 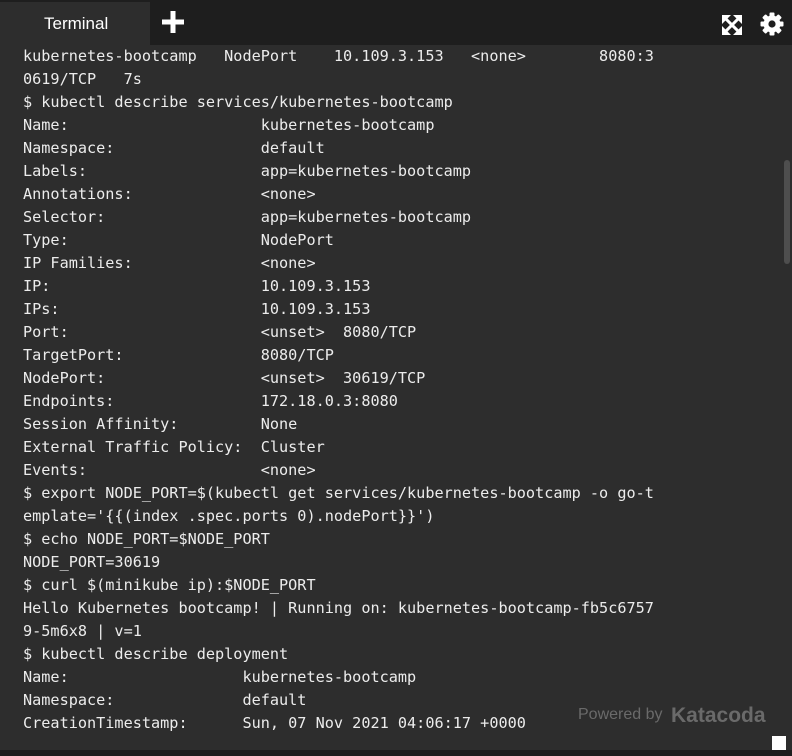 I want to click on bottom-strip, so click(x=396, y=753).